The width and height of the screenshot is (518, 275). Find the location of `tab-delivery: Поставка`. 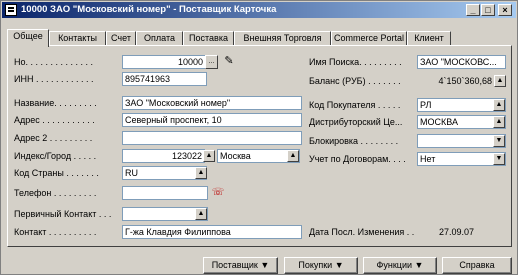

tab-delivery: Поставка is located at coordinates (208, 38).